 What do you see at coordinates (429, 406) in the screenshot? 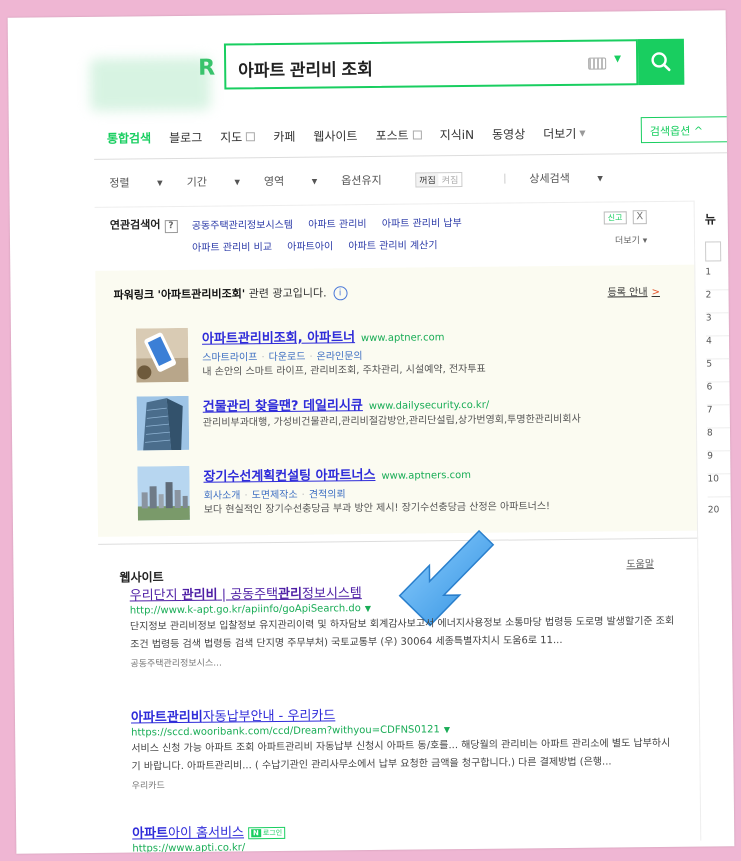
I see `ad-url: www.dailysecurity.co.kr/` at bounding box center [429, 406].